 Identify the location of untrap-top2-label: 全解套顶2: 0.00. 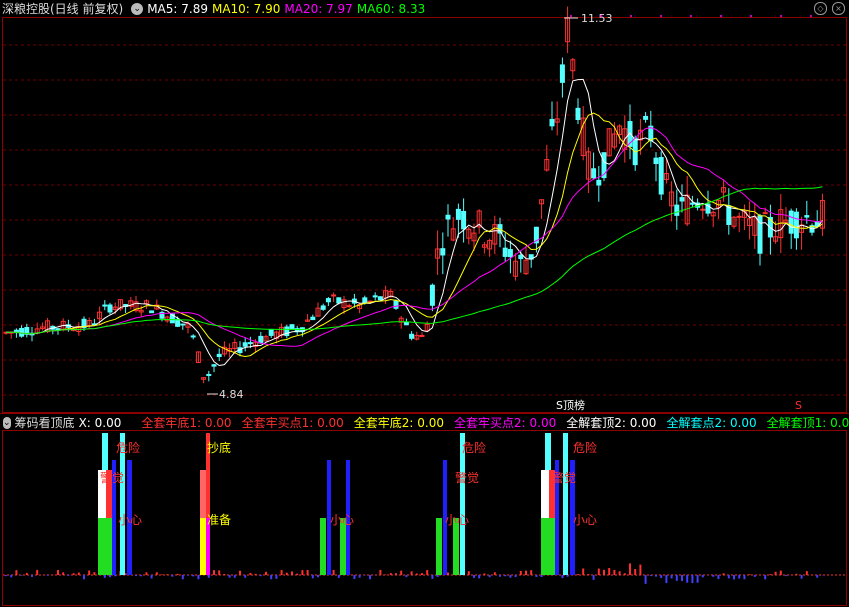
(611, 423).